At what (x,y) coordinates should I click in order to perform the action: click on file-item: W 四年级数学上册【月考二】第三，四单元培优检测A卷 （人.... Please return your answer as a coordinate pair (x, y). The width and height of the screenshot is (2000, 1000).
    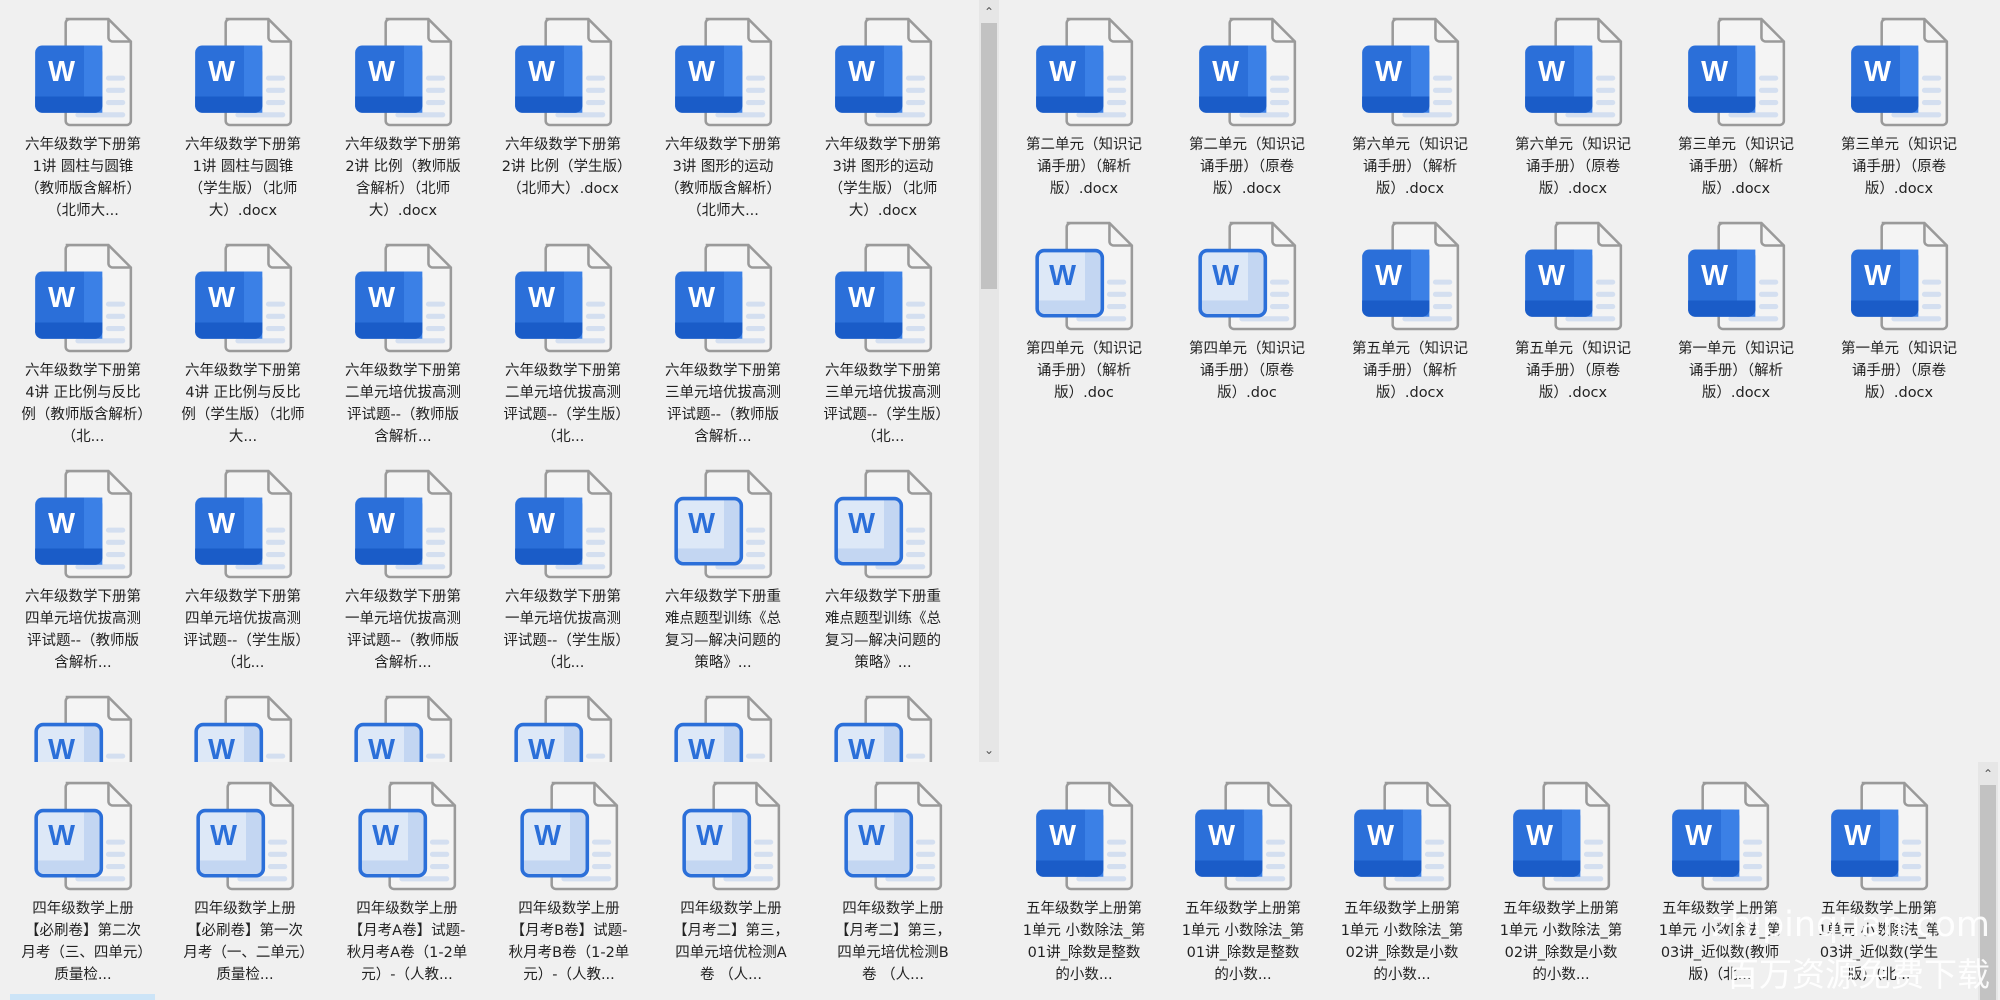
    Looking at the image, I should click on (731, 881).